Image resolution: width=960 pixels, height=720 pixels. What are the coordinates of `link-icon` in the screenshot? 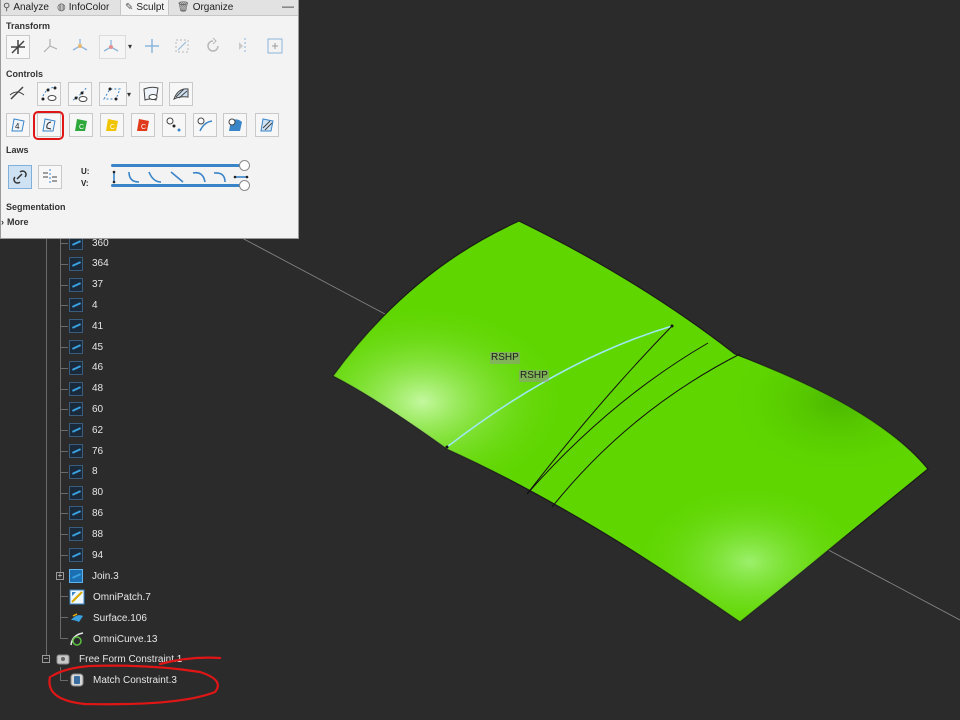 It's located at (20, 177).